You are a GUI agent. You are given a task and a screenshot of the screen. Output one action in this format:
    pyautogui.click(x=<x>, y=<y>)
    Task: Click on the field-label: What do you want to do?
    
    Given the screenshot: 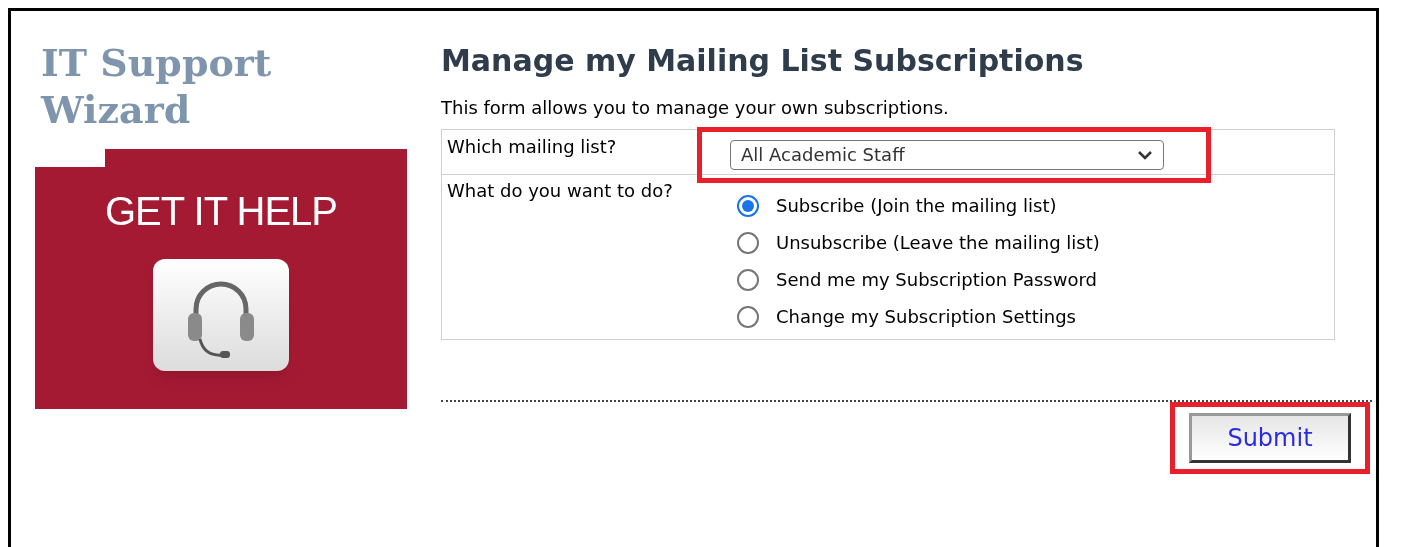 What is the action you would take?
    pyautogui.click(x=560, y=191)
    